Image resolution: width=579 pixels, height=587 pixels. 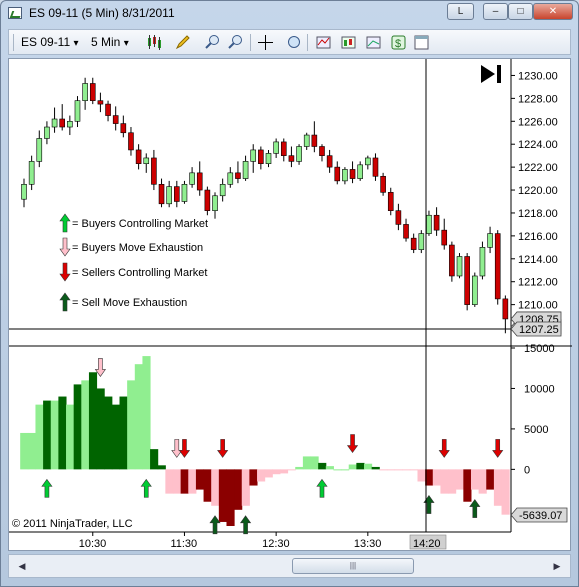 What do you see at coordinates (323, 42) in the screenshot?
I see `indicators-icon` at bounding box center [323, 42].